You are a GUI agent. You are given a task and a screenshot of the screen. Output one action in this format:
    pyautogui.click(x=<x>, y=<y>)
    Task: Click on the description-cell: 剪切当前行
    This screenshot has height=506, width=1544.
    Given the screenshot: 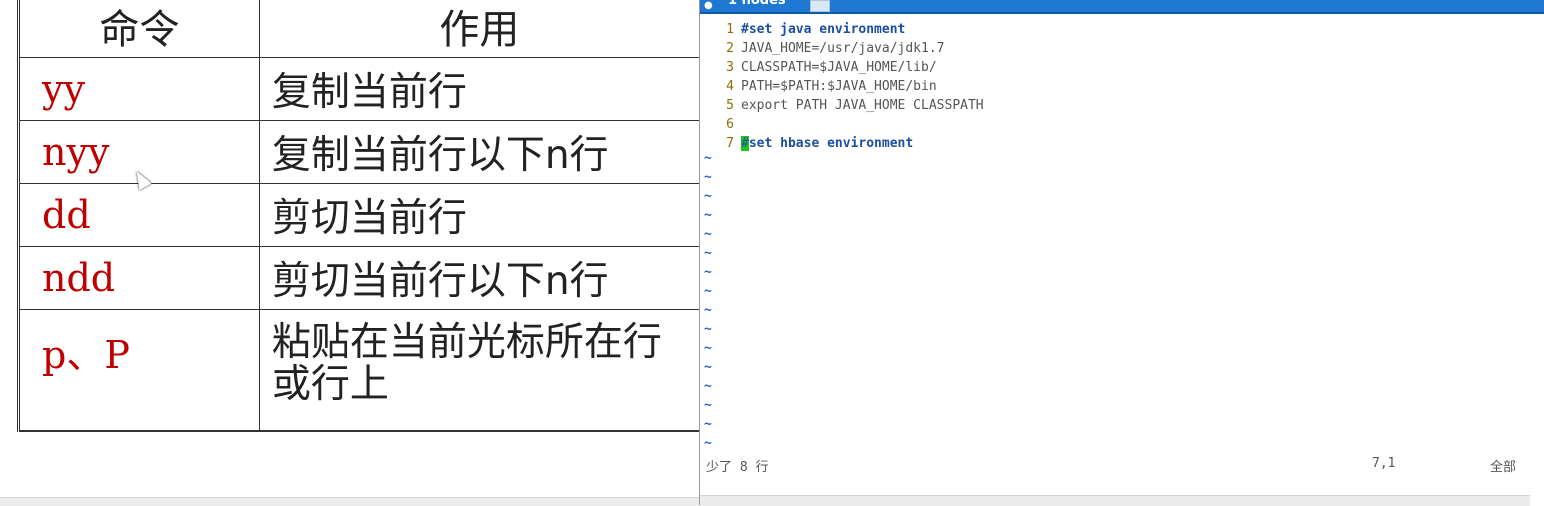 What is the action you would take?
    pyautogui.click(x=479, y=215)
    